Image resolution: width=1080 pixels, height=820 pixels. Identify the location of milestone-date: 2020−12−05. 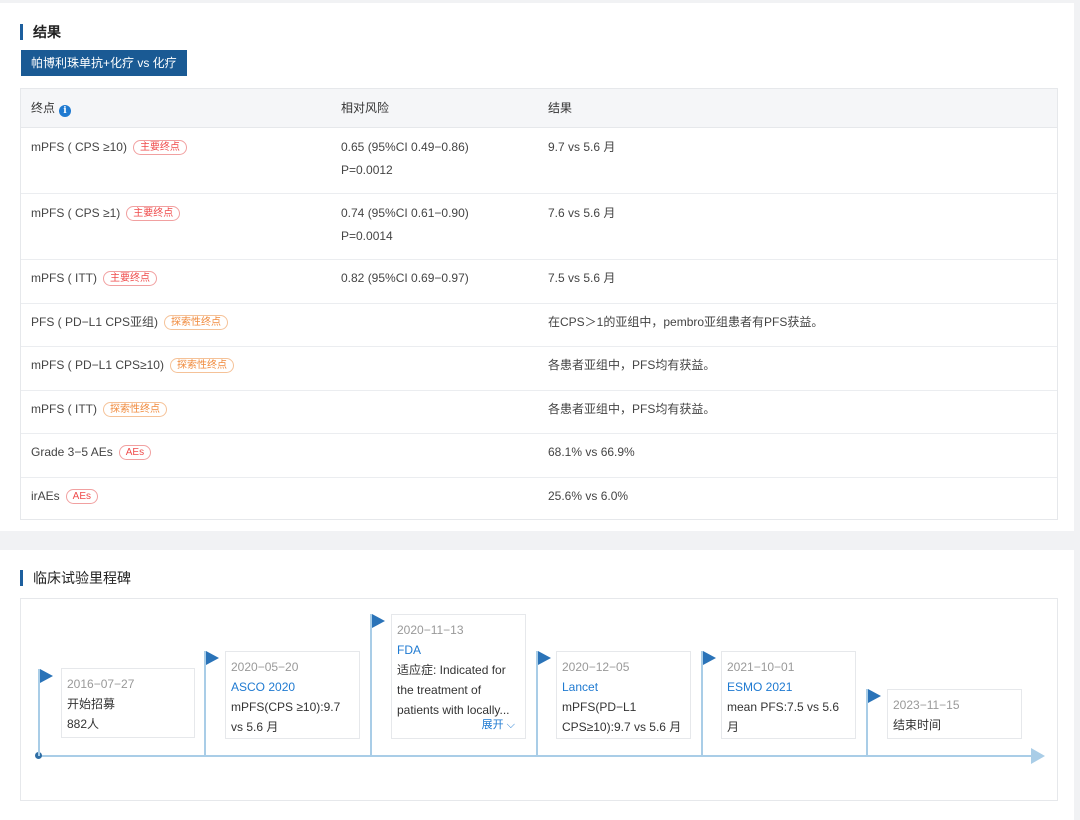
(596, 667).